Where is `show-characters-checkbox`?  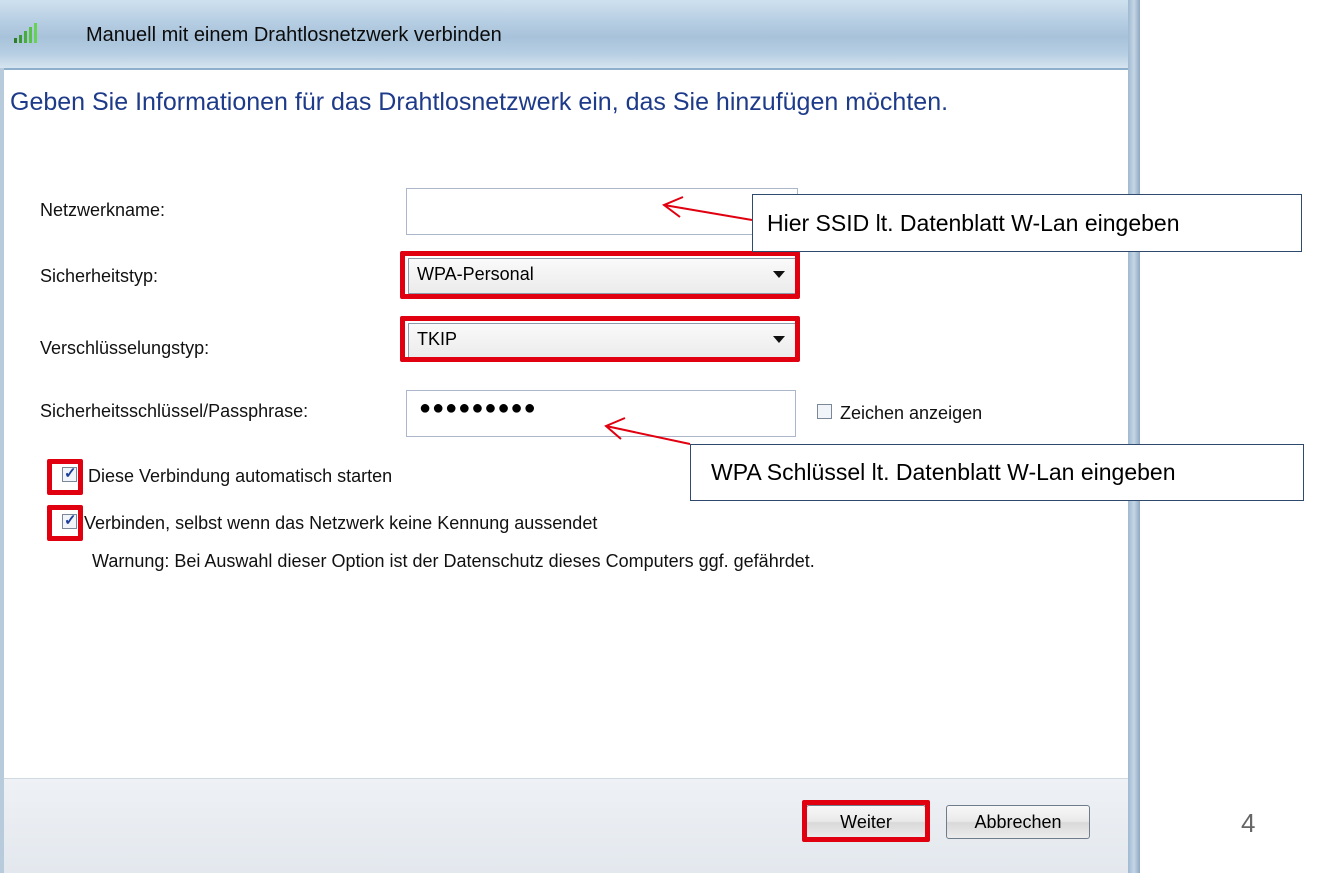 show-characters-checkbox is located at coordinates (824, 411).